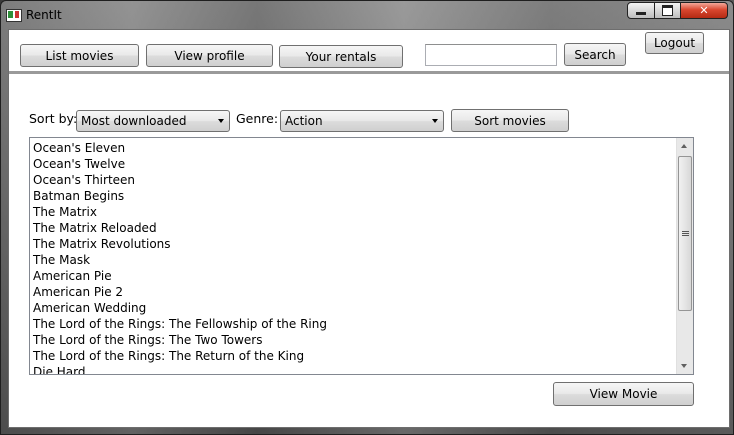 Image resolution: width=734 pixels, height=435 pixels. I want to click on sort-by-dropdown: Most downloaded, so click(153, 121).